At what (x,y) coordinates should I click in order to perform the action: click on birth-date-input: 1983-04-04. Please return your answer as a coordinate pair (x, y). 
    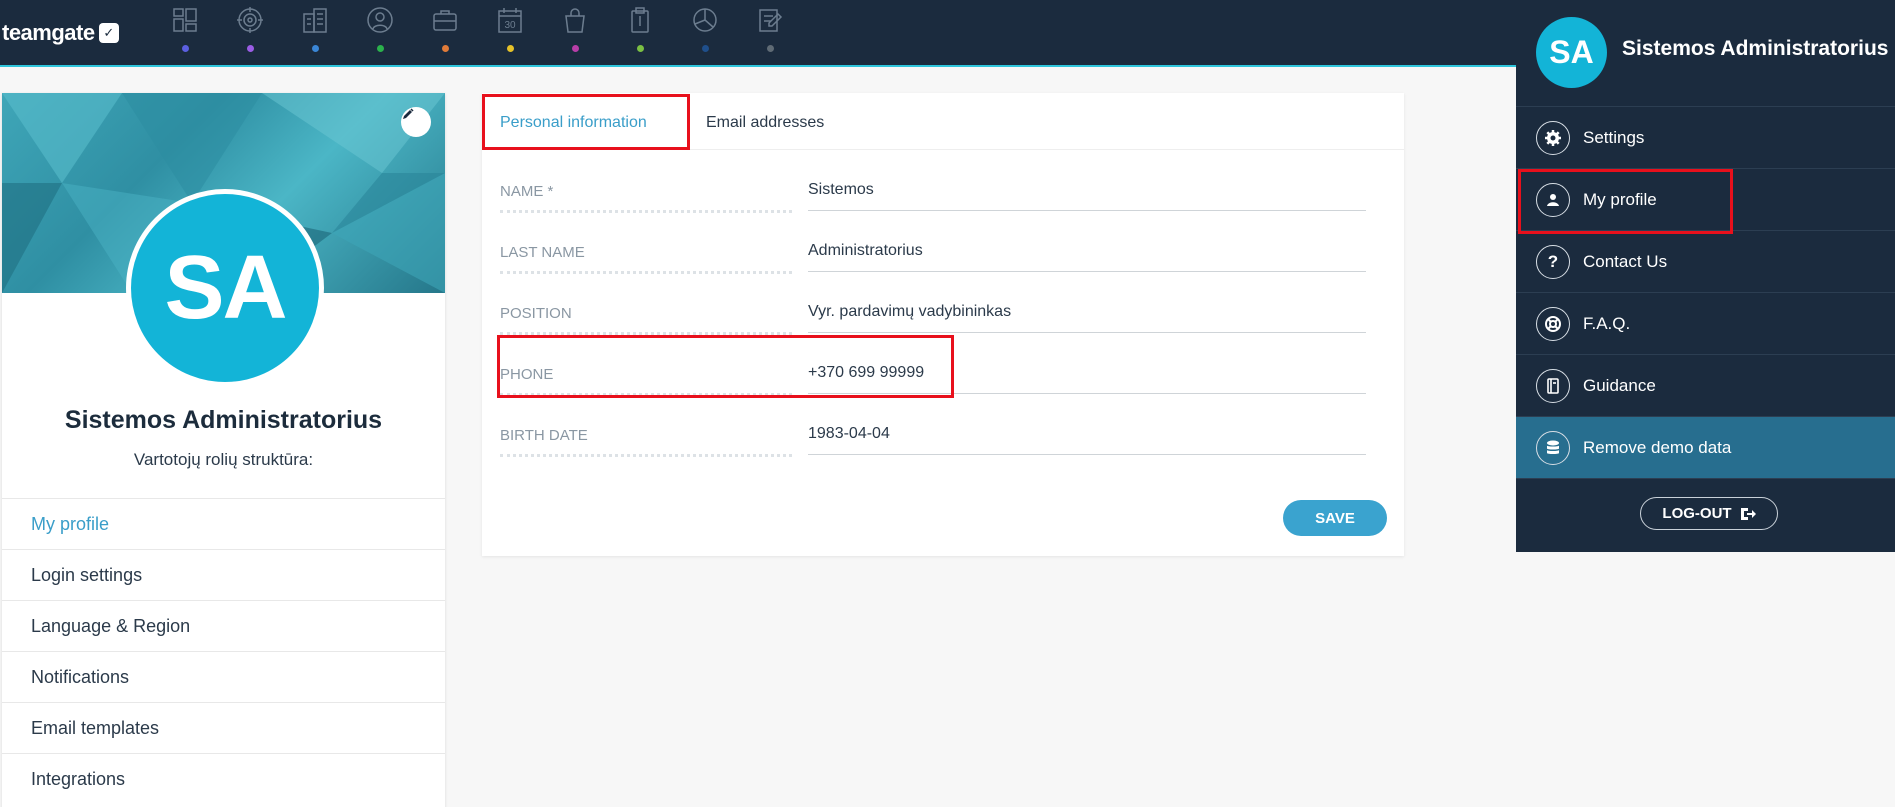
    Looking at the image, I should click on (1087, 440).